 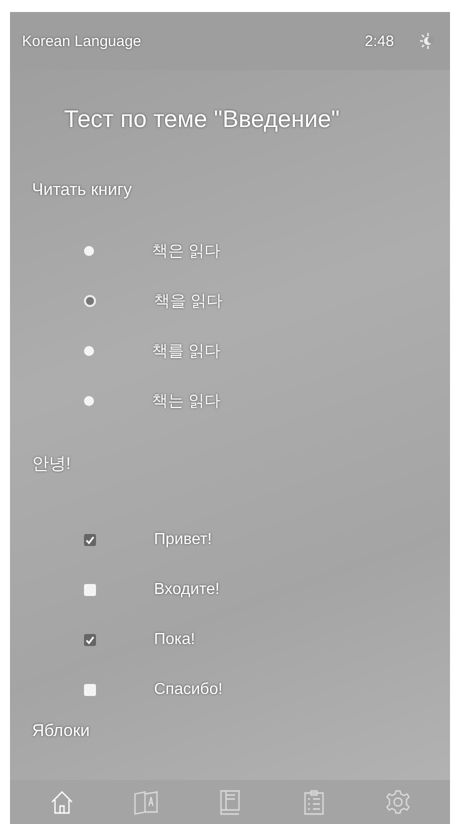 What do you see at coordinates (183, 540) in the screenshot?
I see `answer-option: Привет!` at bounding box center [183, 540].